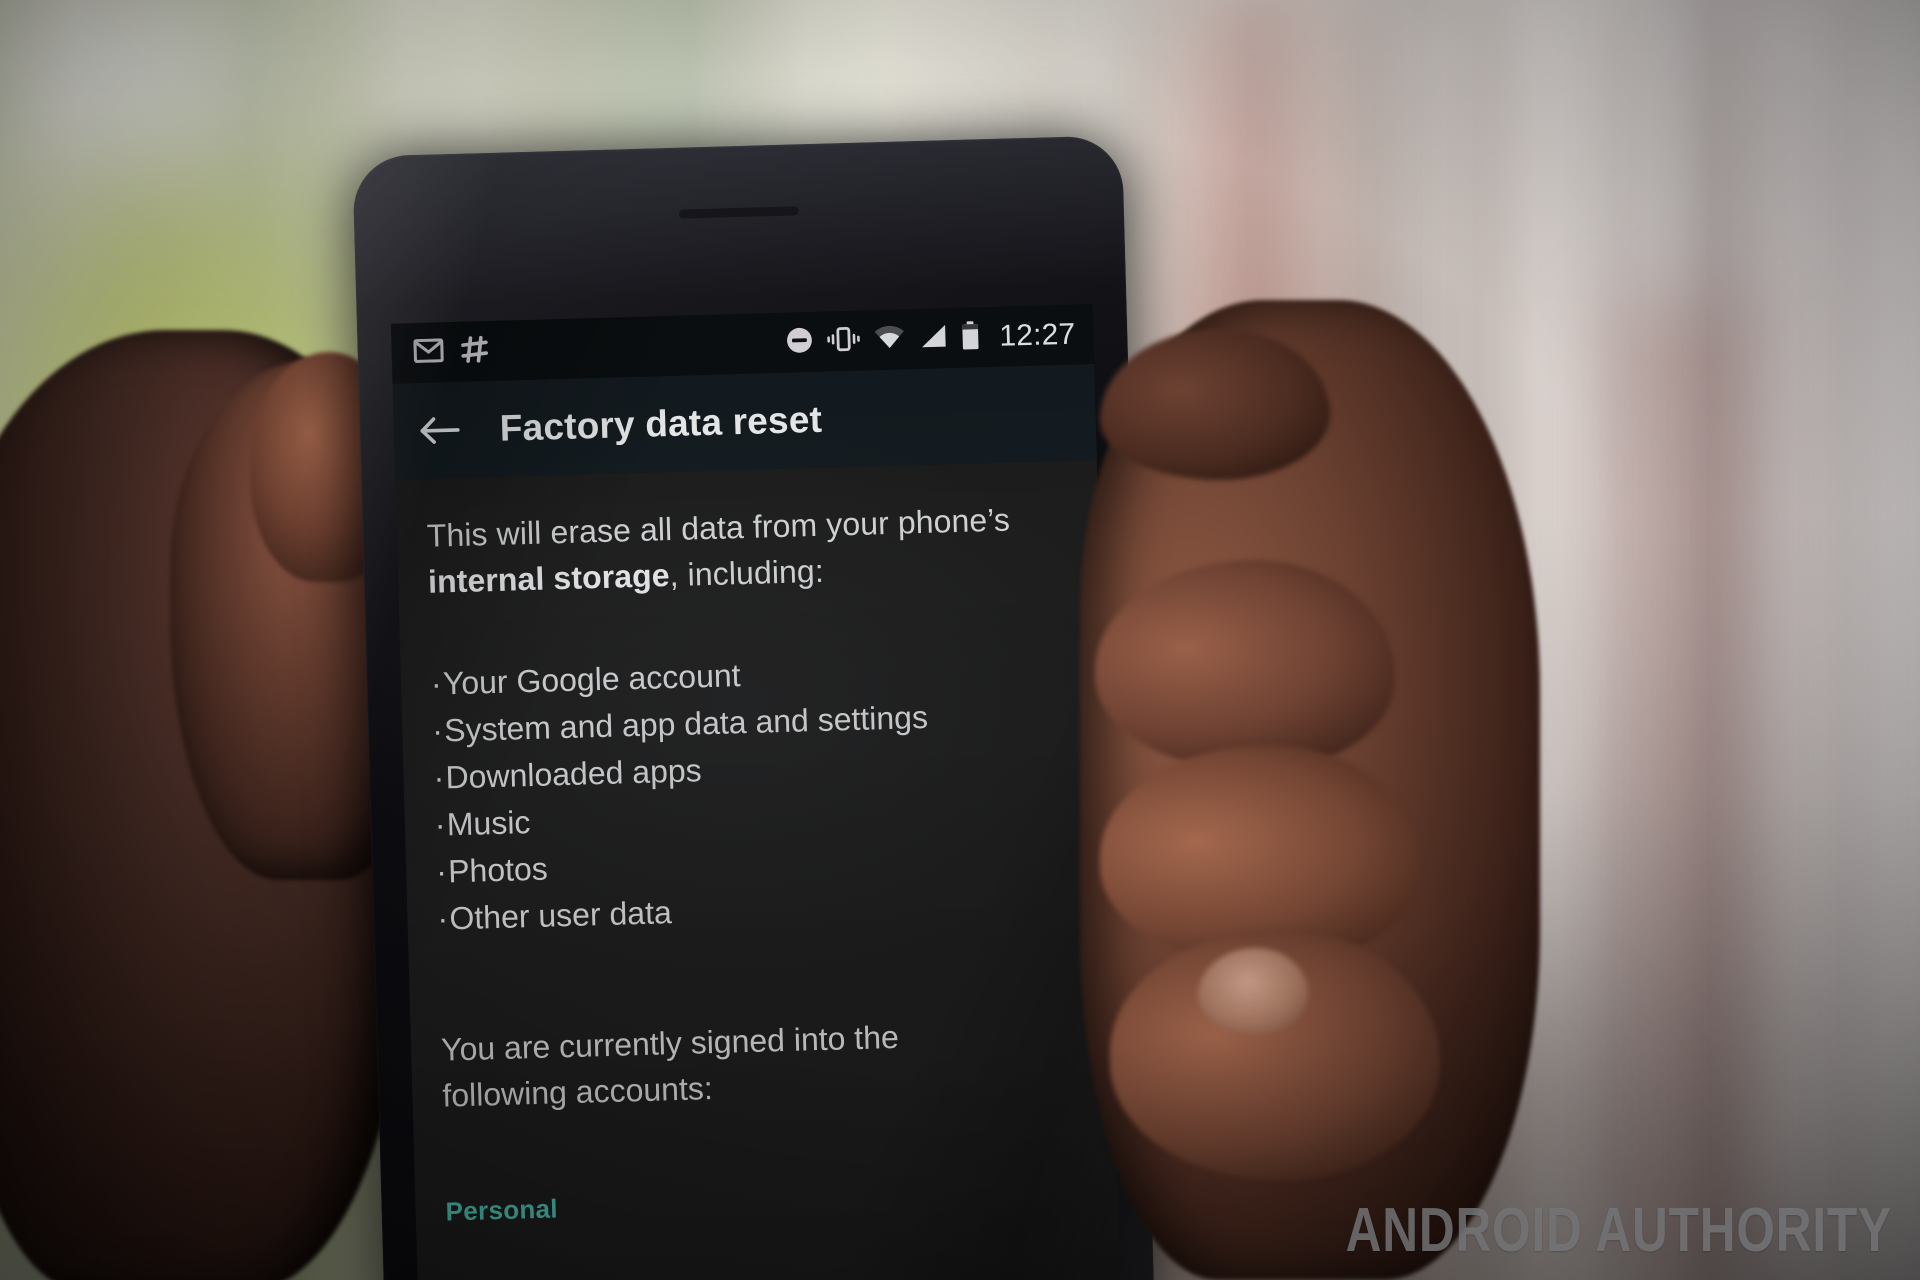 This screenshot has height=1280, width=1920. What do you see at coordinates (738, 212) in the screenshot?
I see `earpiece-speaker` at bounding box center [738, 212].